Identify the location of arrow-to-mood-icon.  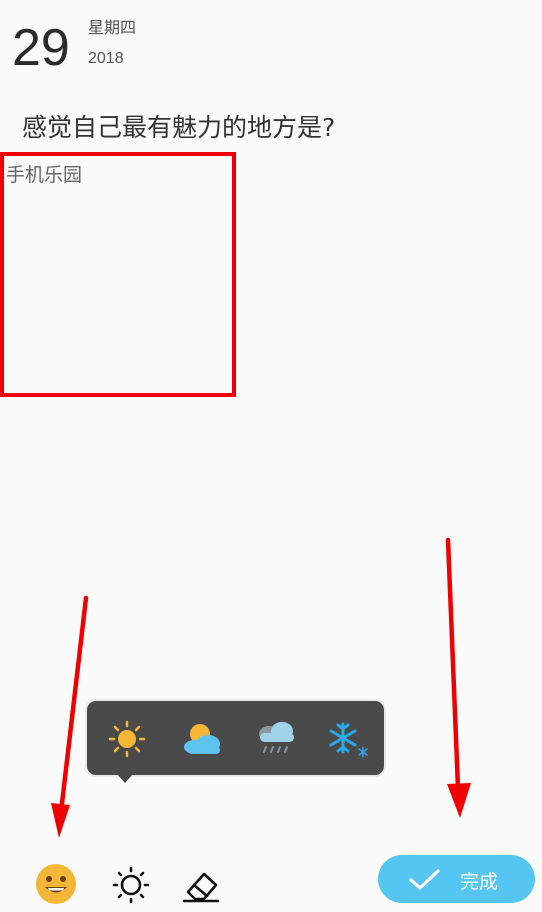
(70, 716).